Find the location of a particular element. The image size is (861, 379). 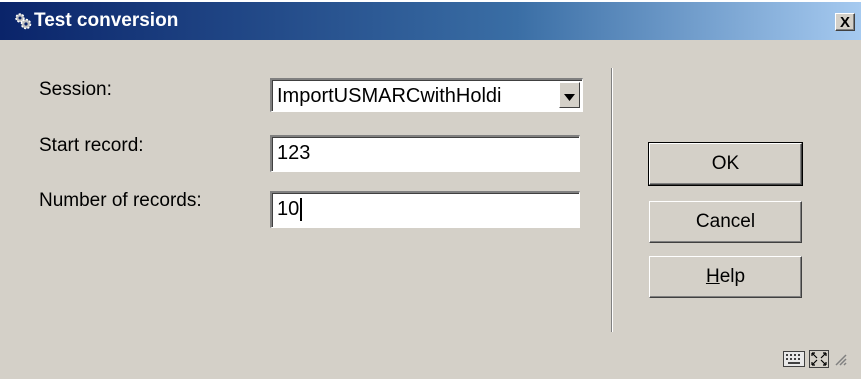

session-select: ImportUSMARCwithHoldi is located at coordinates (426, 95).